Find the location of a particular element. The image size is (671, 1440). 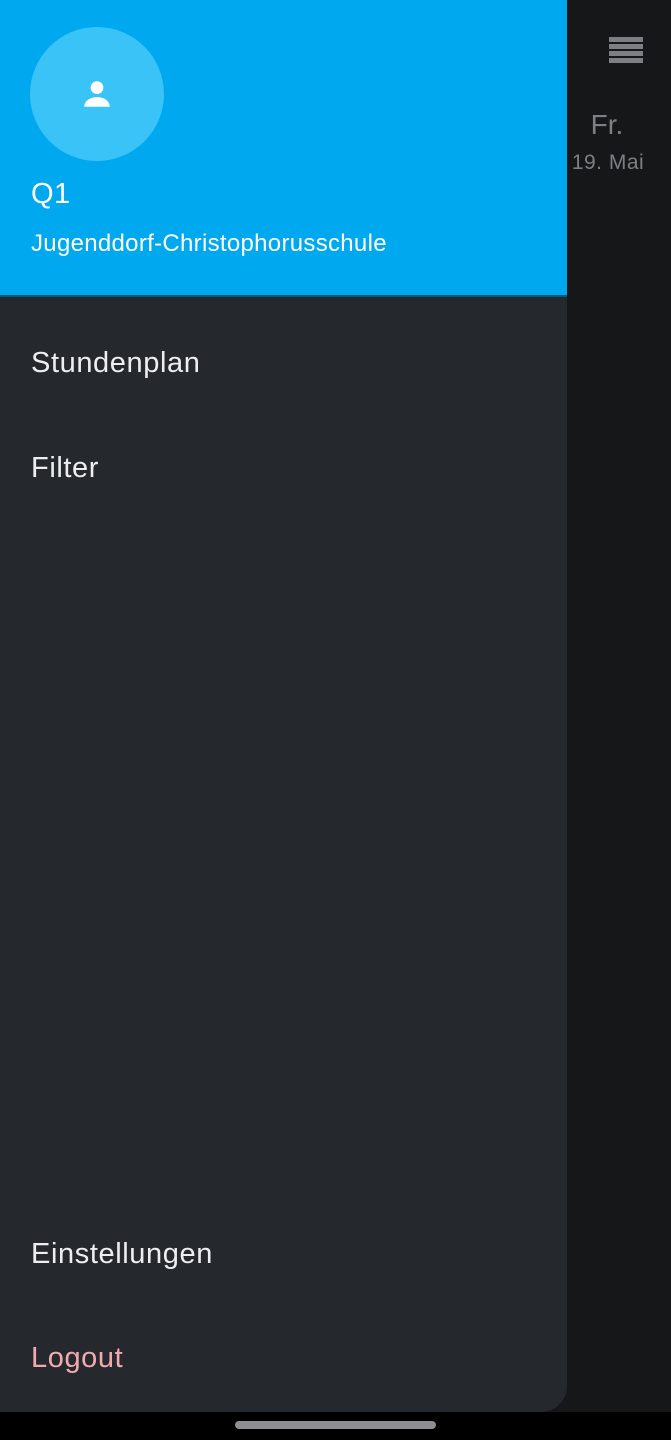

nav-item-label: Stundenplan is located at coordinates (116, 362).